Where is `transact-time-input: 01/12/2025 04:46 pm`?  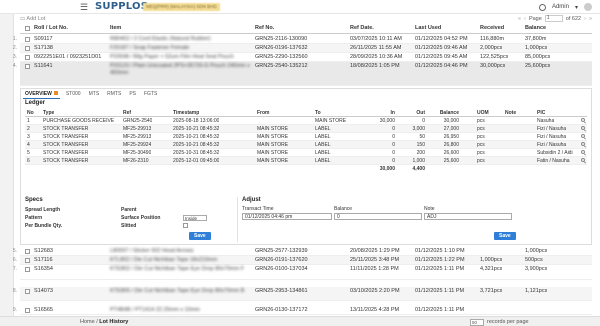 transact-time-input: 01/12/2025 04:46 pm is located at coordinates (287, 216).